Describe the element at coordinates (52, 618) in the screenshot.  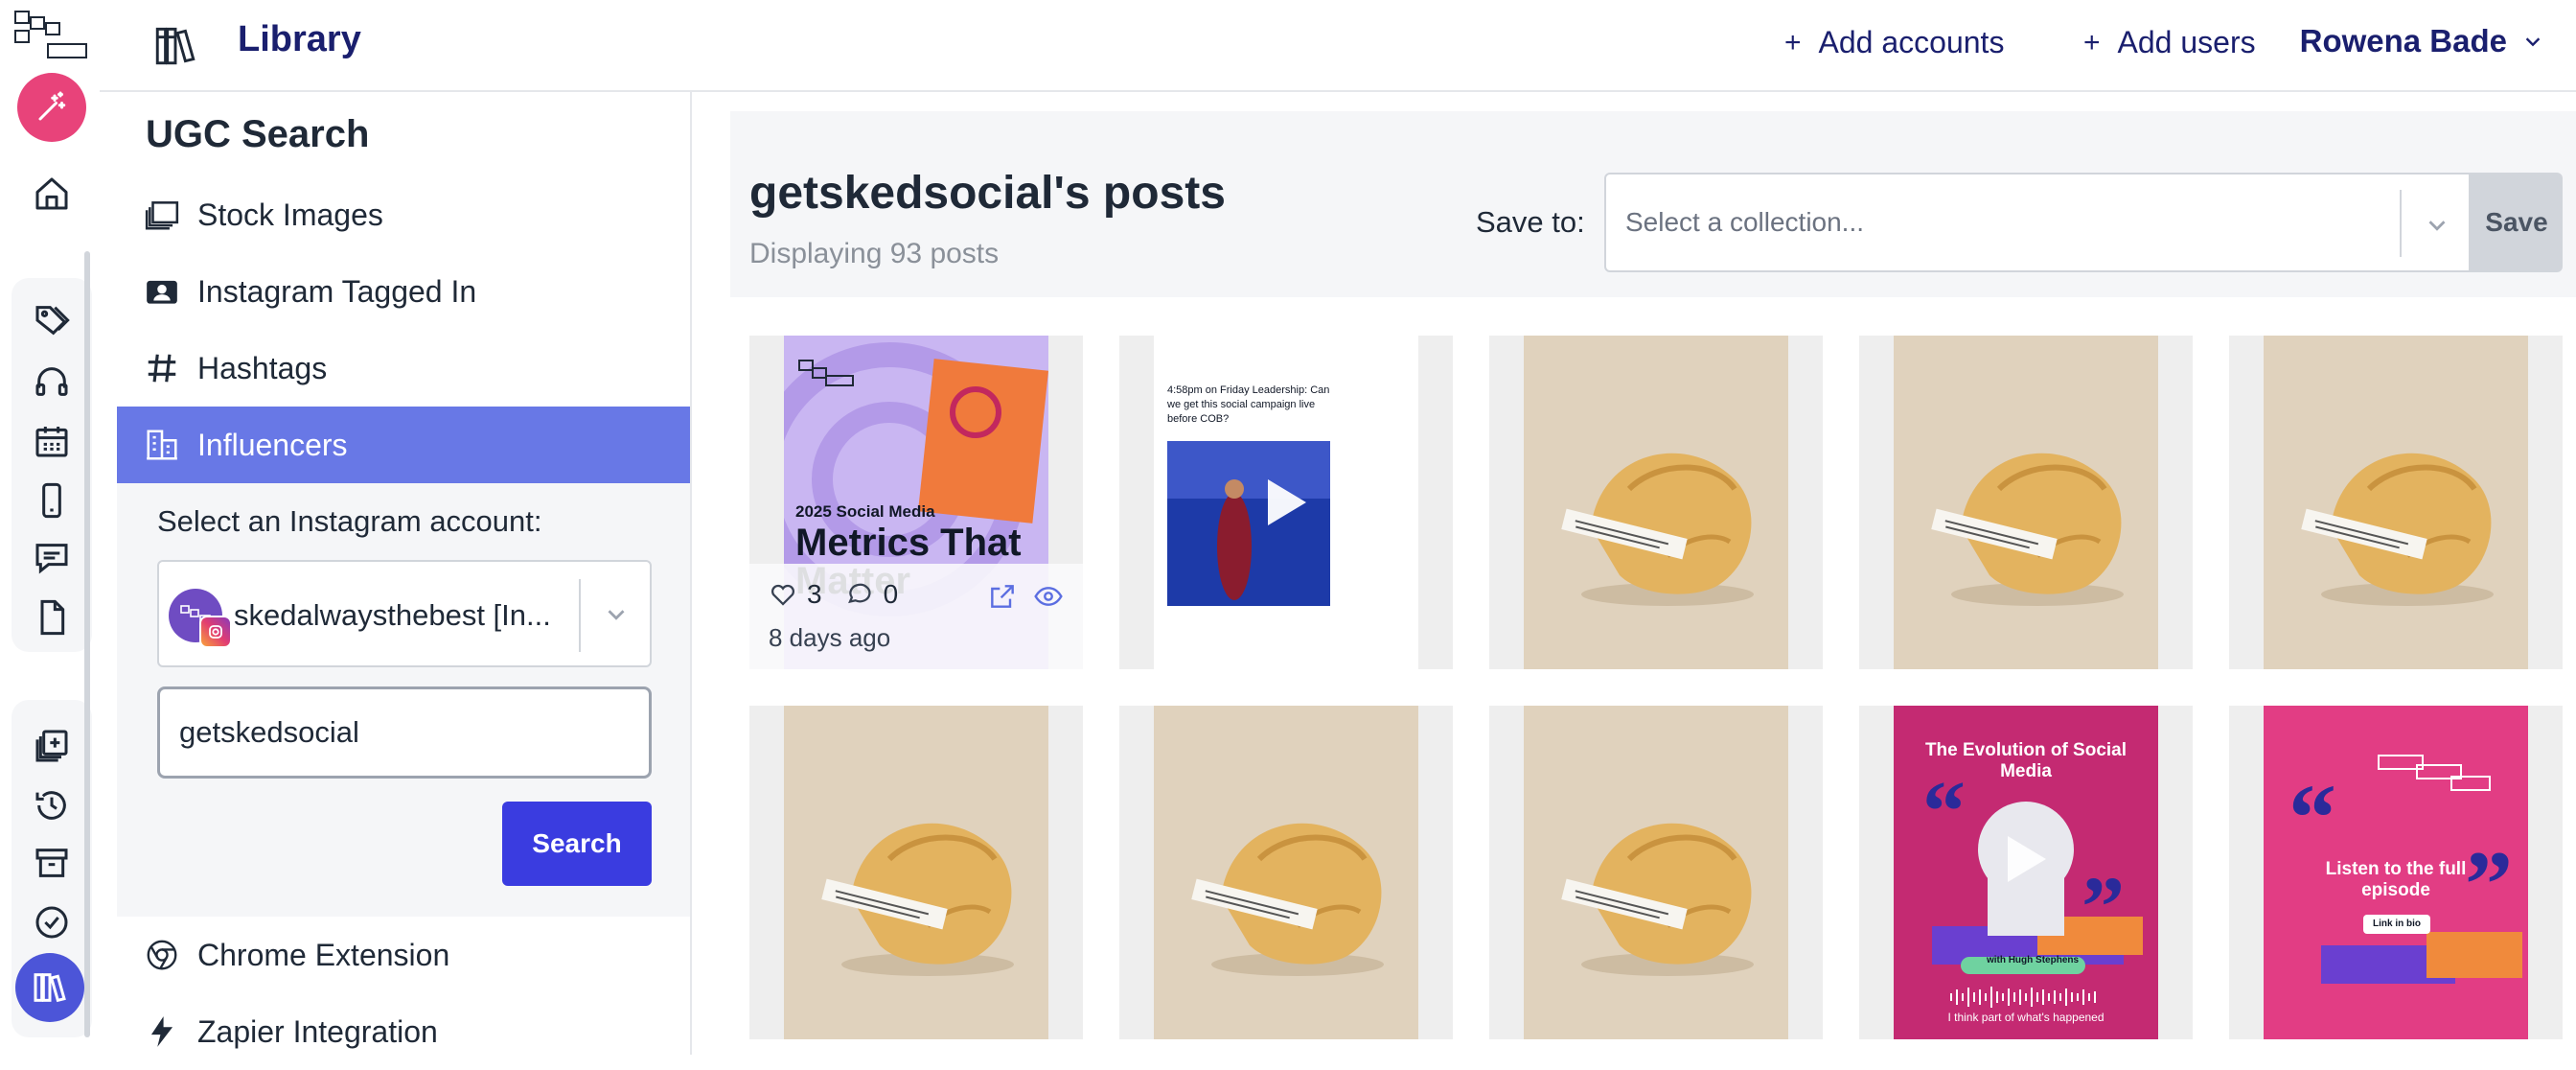
I see `document-icon` at that location.